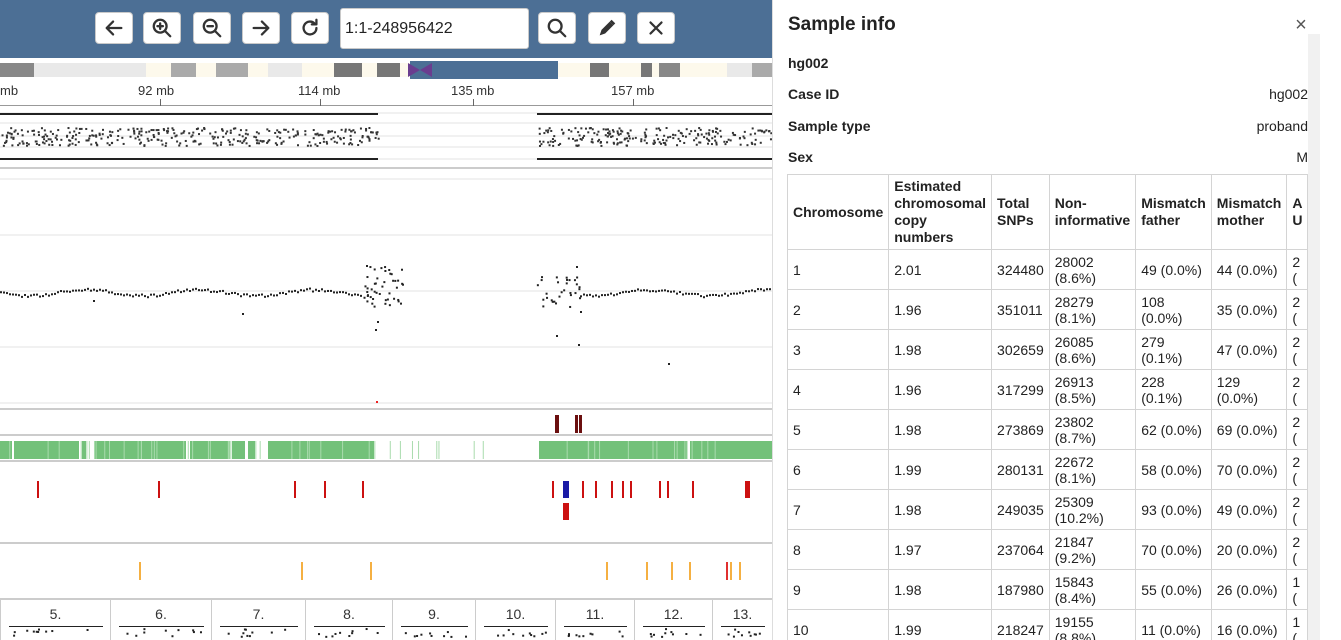  What do you see at coordinates (55, 614) in the screenshot?
I see `overview-chromosome-label: 5.` at bounding box center [55, 614].